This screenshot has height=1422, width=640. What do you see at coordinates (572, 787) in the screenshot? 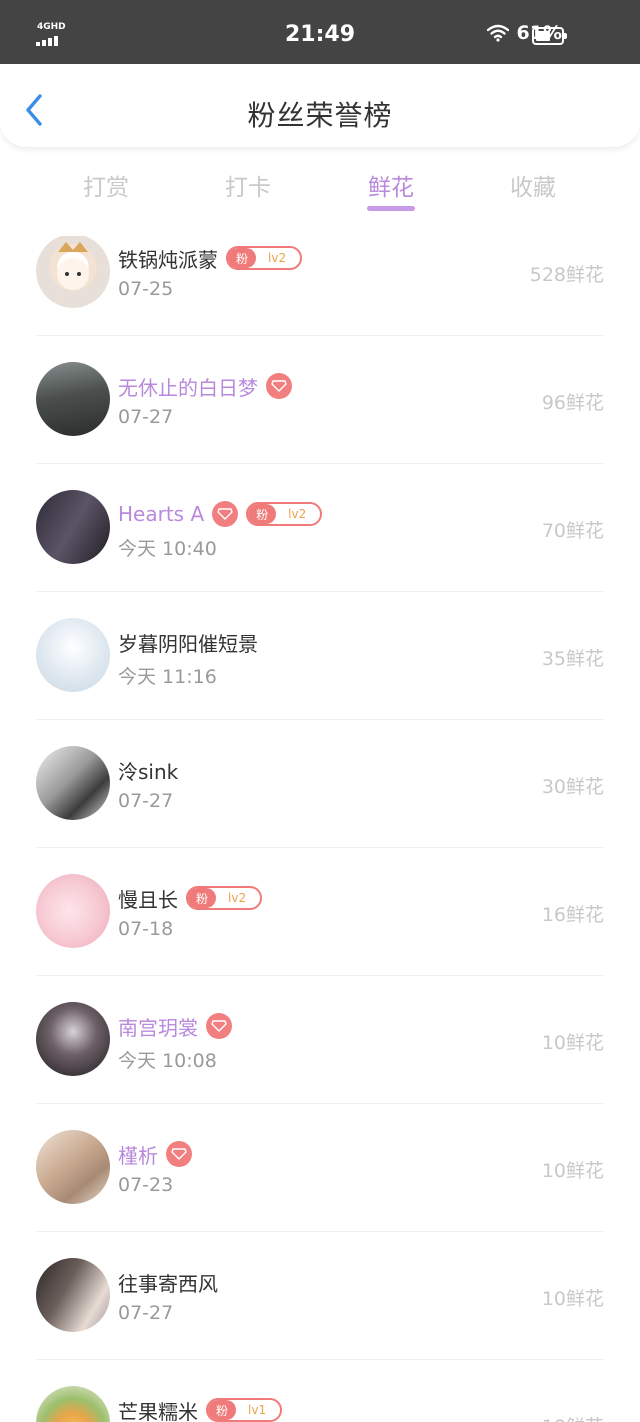
I see `flower-count: 30鲜花` at bounding box center [572, 787].